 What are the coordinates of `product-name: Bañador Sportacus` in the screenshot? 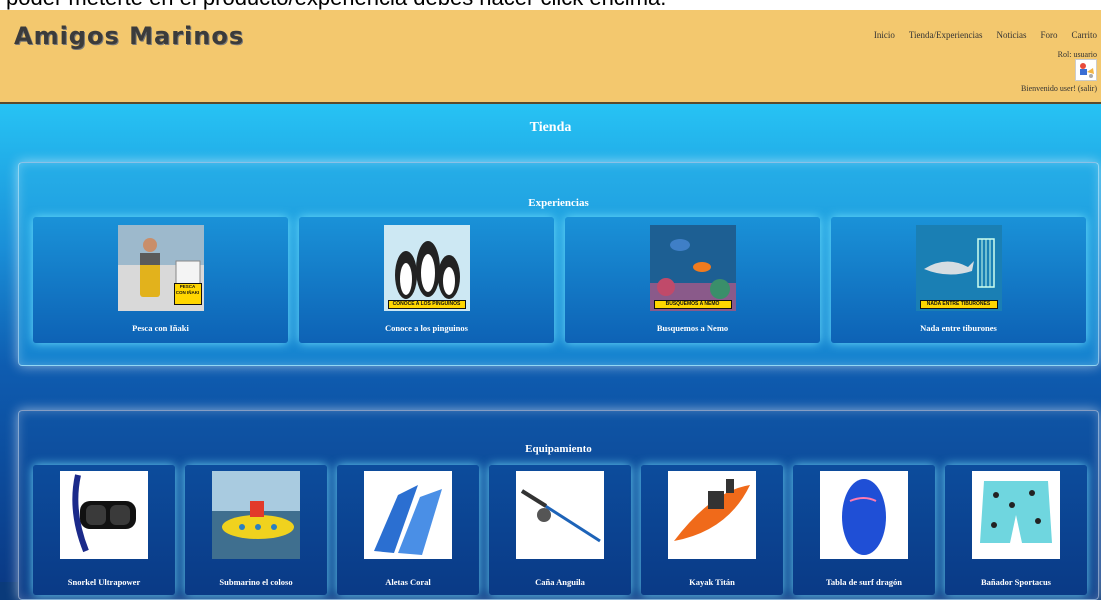 It's located at (1016, 582).